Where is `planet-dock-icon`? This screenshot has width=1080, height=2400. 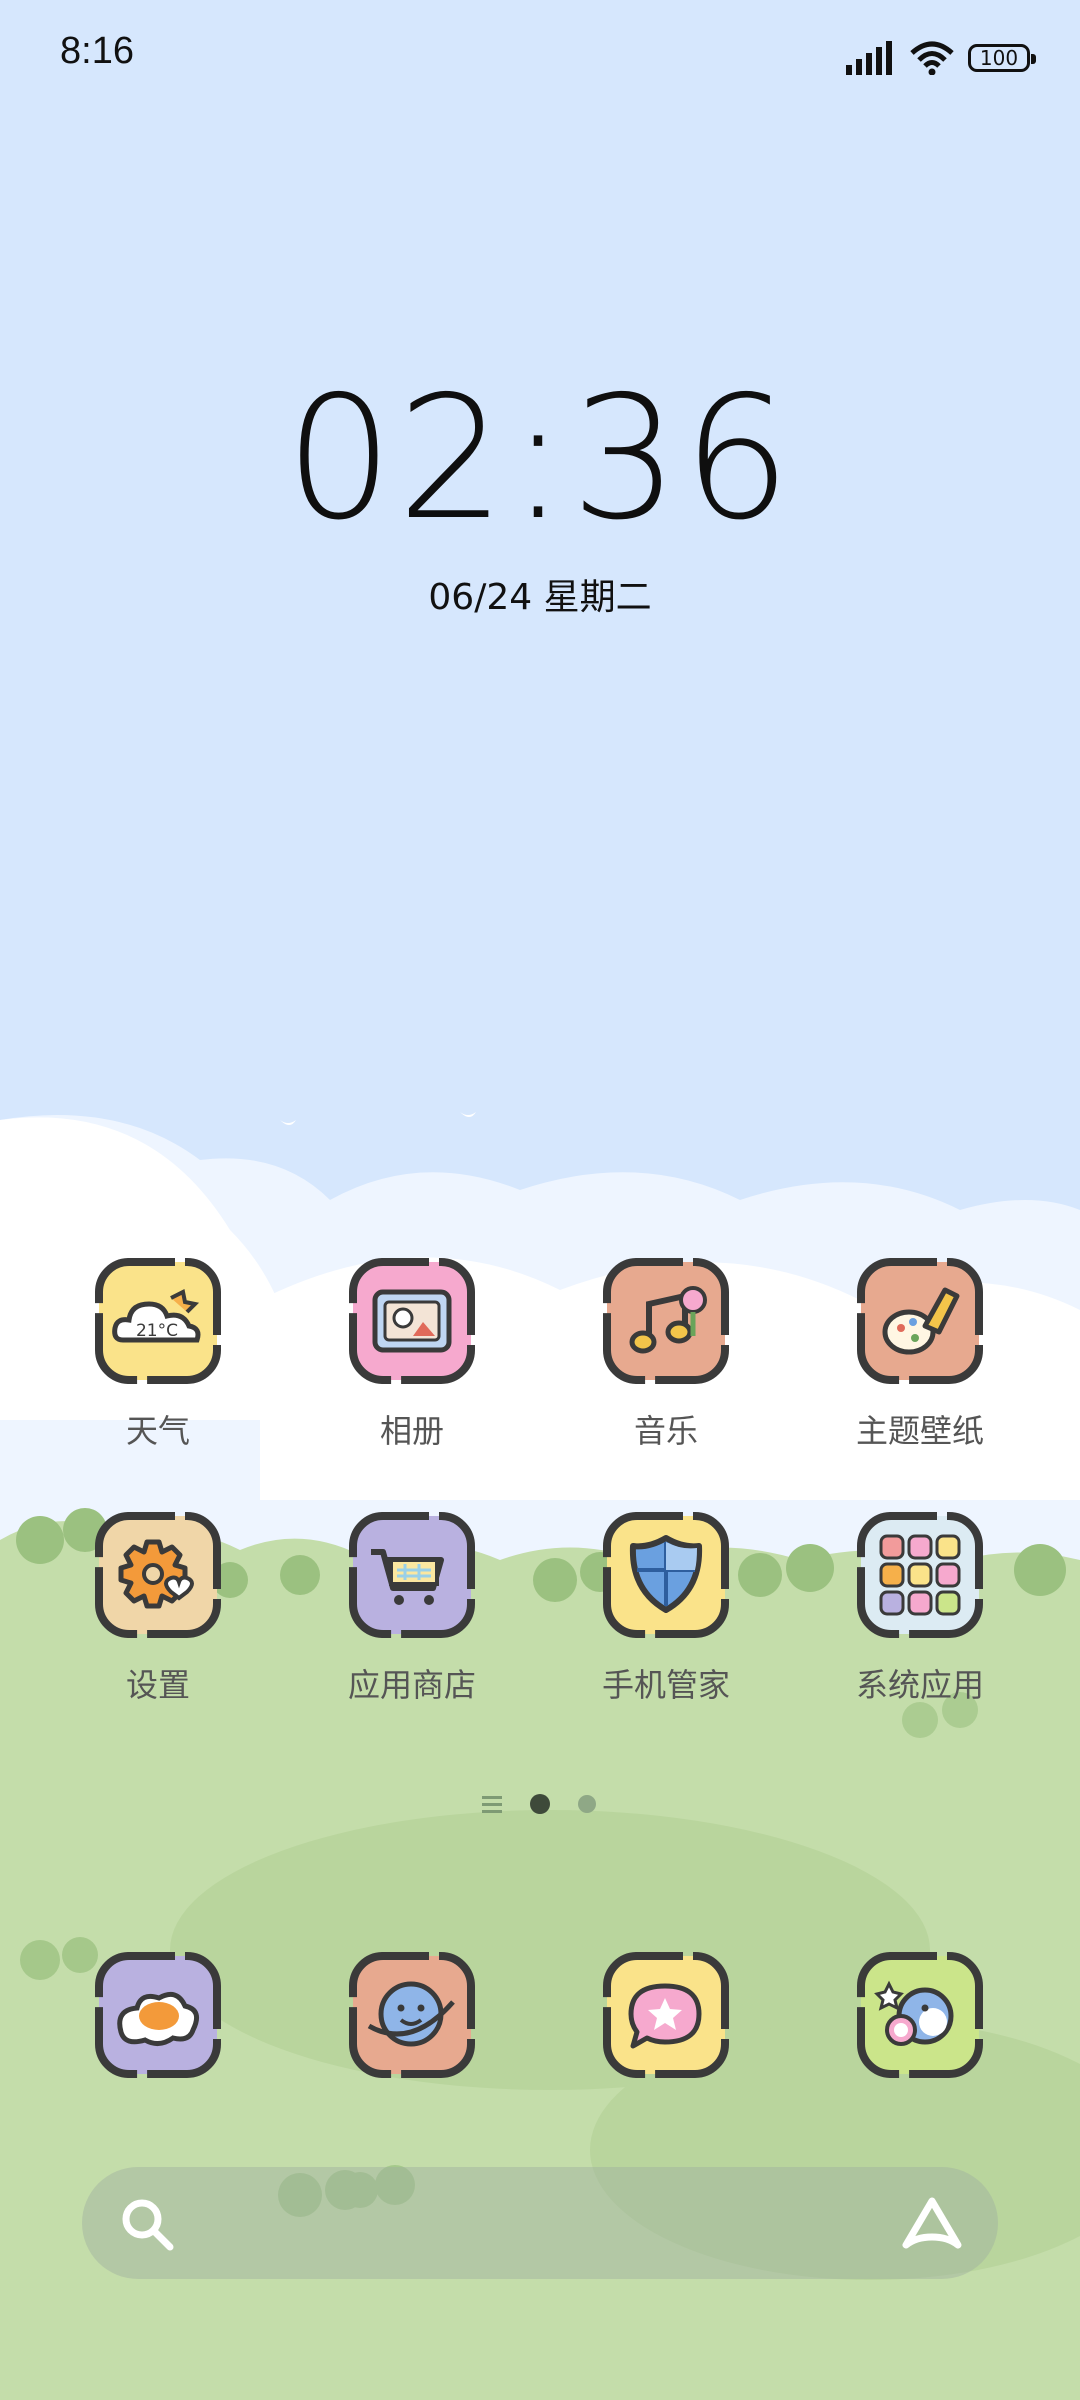
planet-dock-icon is located at coordinates (412, 2015).